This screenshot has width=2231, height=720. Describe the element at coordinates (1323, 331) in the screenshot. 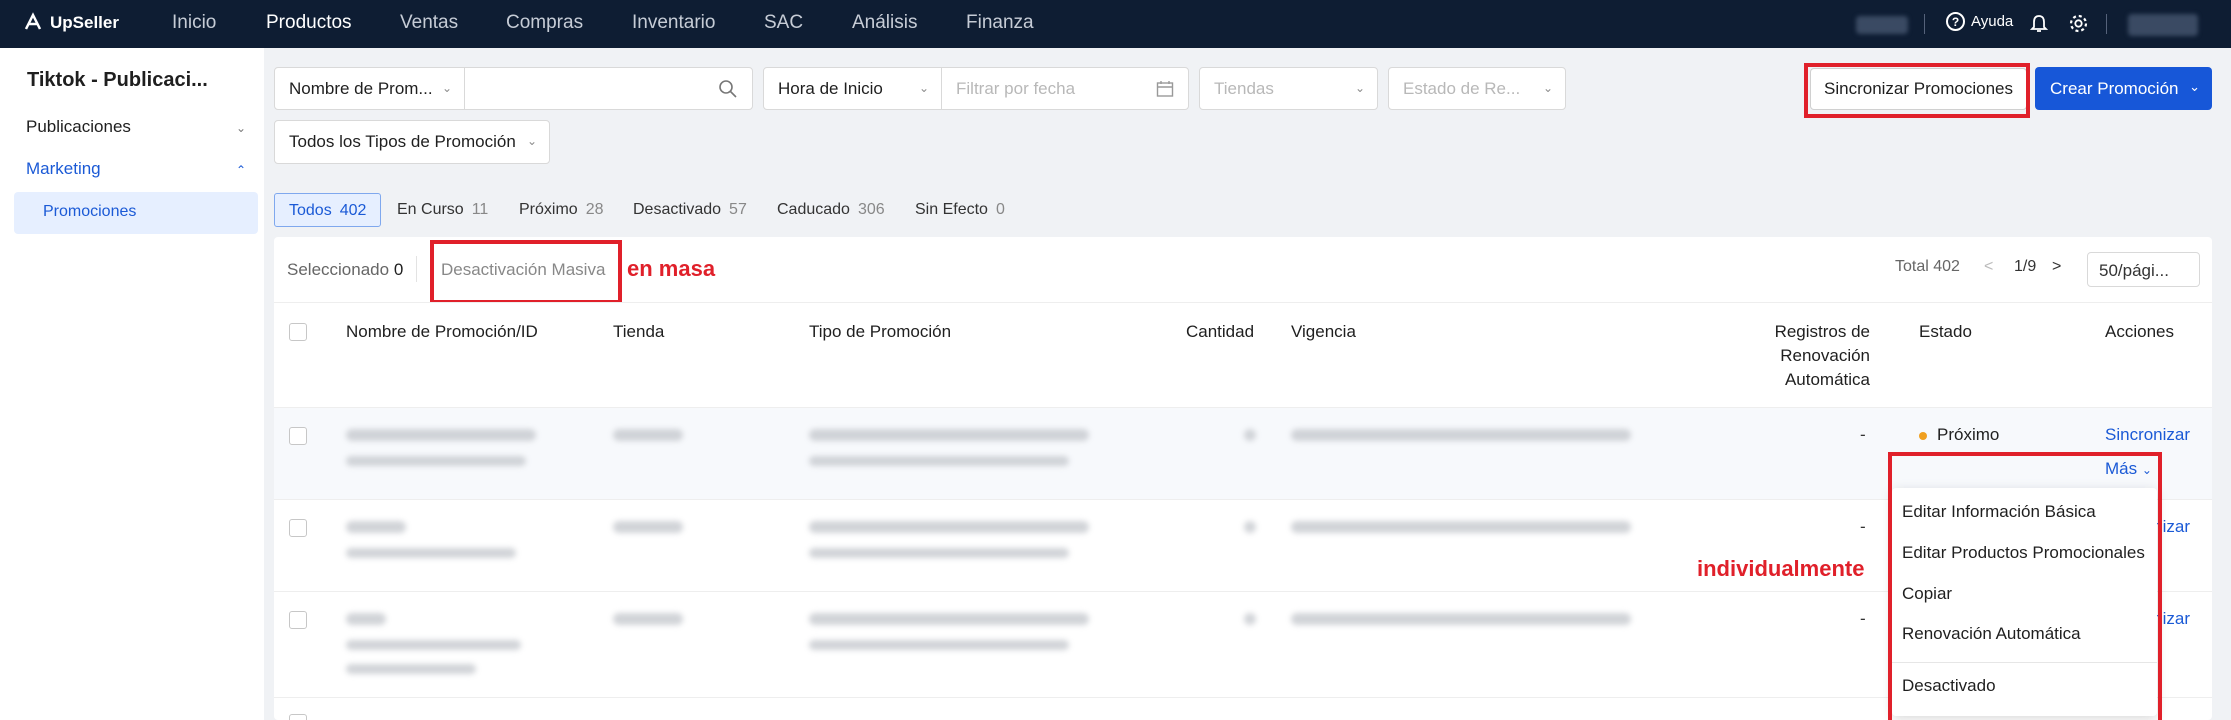

I see `col-vigencia: Vigencia` at that location.